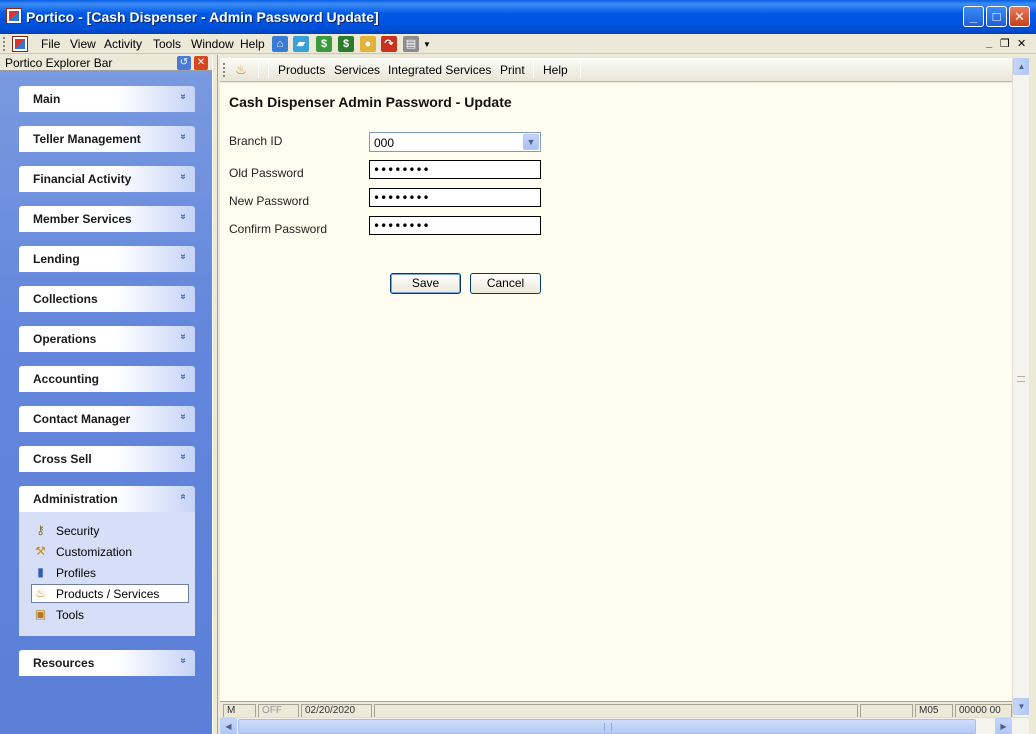 Image resolution: width=1036 pixels, height=734 pixels. What do you see at coordinates (64, 663) in the screenshot?
I see `group-label: Resources` at bounding box center [64, 663].